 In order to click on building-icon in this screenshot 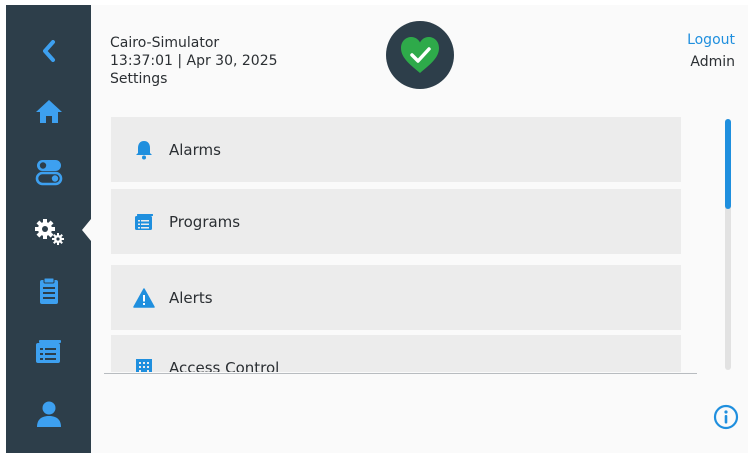, I will do `click(144, 364)`.